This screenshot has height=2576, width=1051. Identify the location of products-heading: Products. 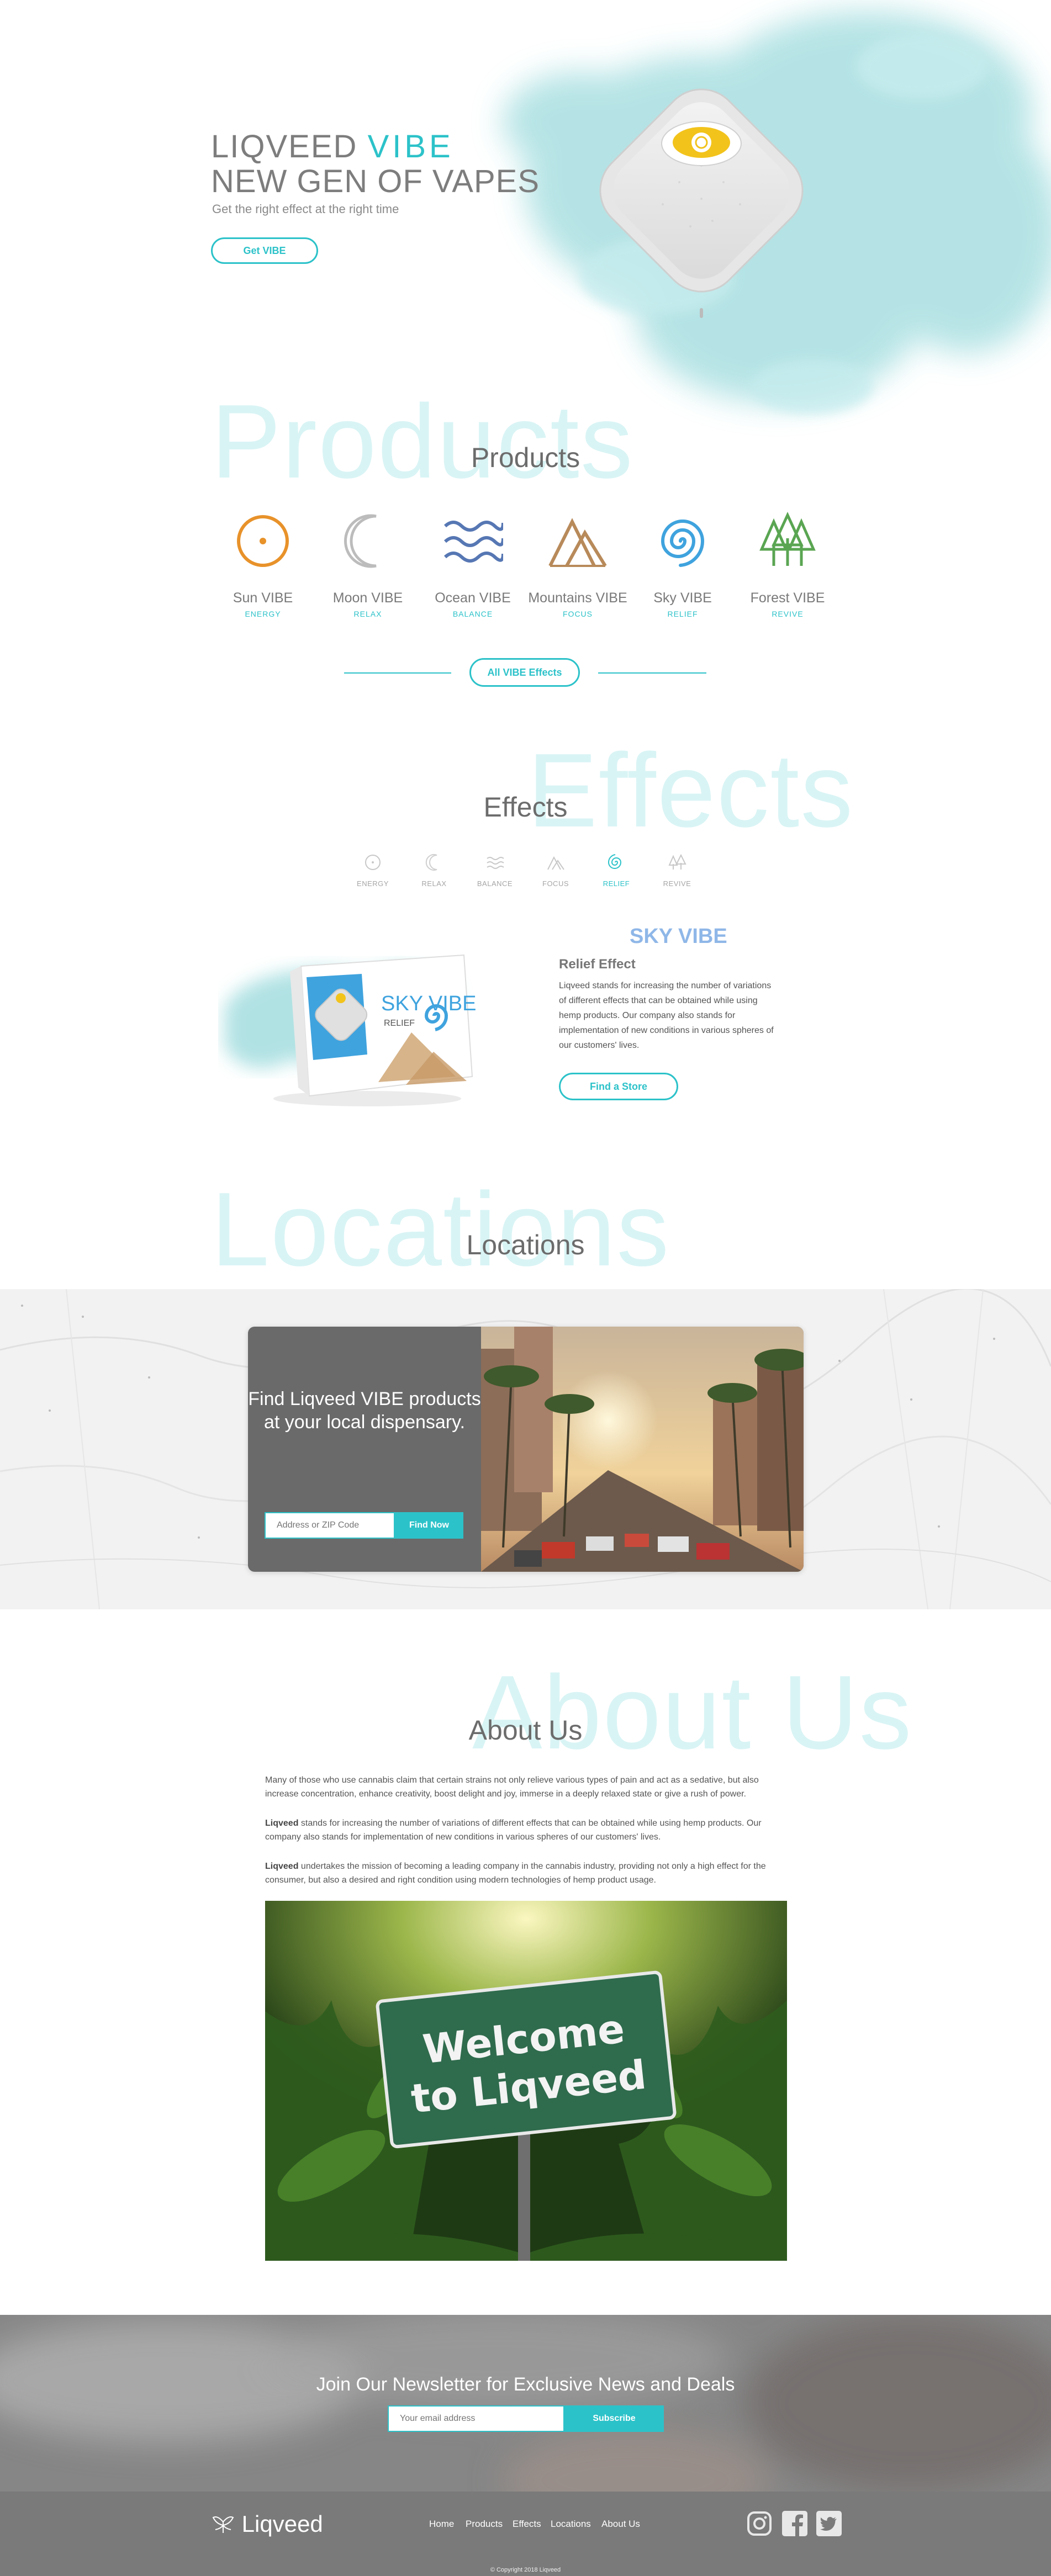
(525, 457).